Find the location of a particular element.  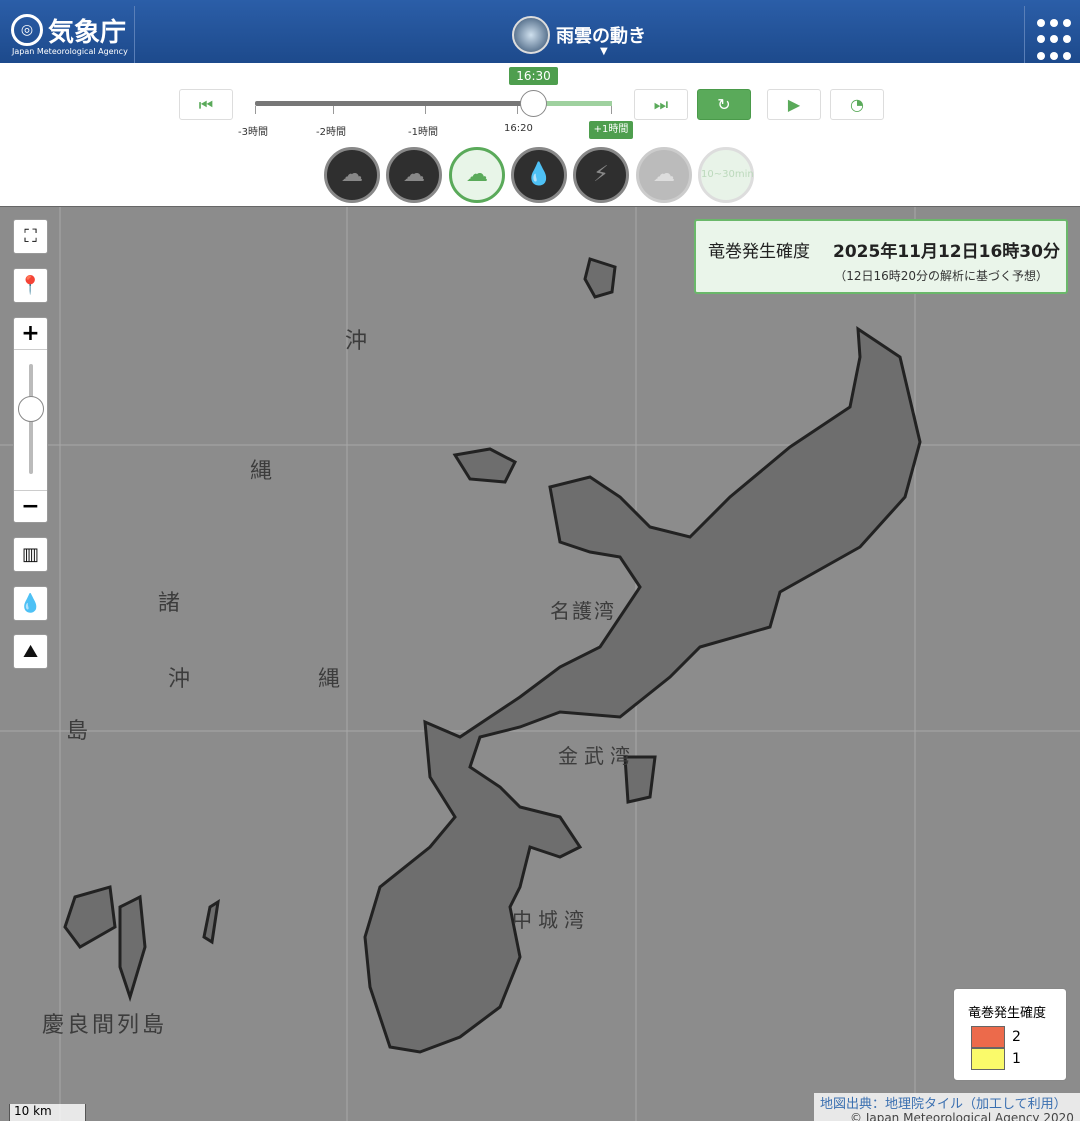

time-slider is located at coordinates (433, 103).